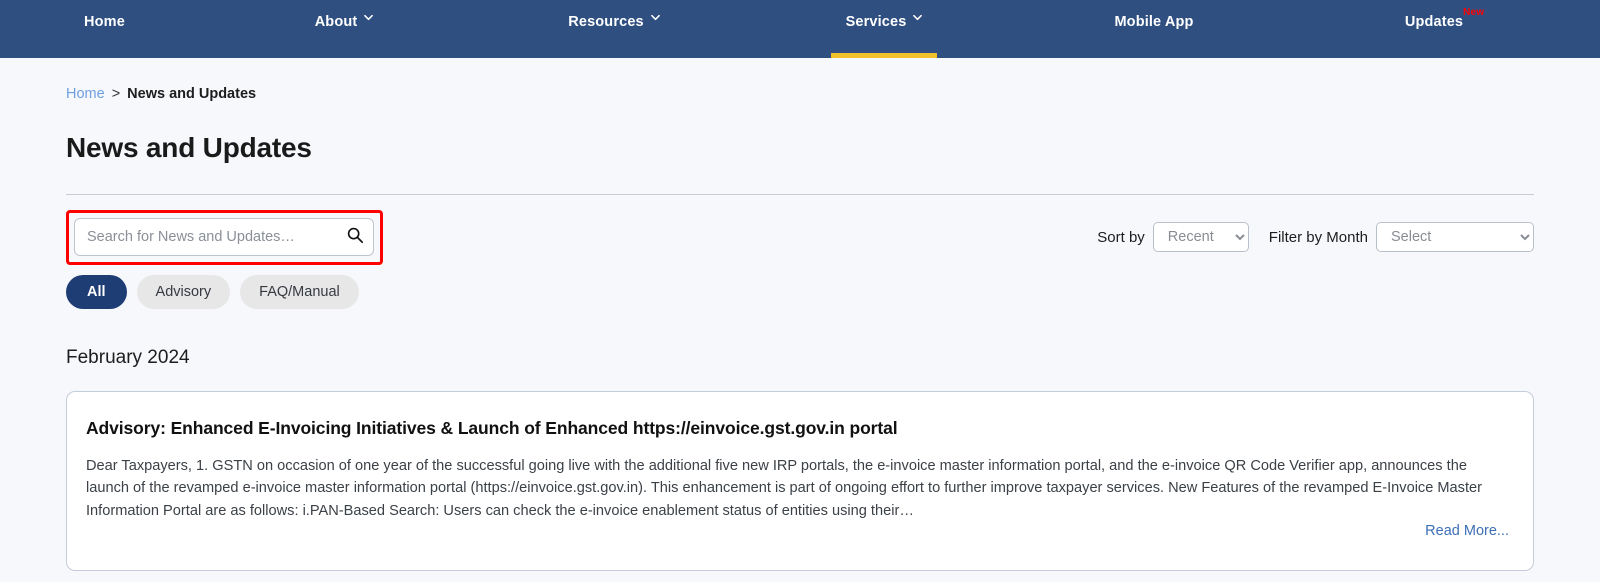  I want to click on nav-item-resources: Resources, so click(614, 36).